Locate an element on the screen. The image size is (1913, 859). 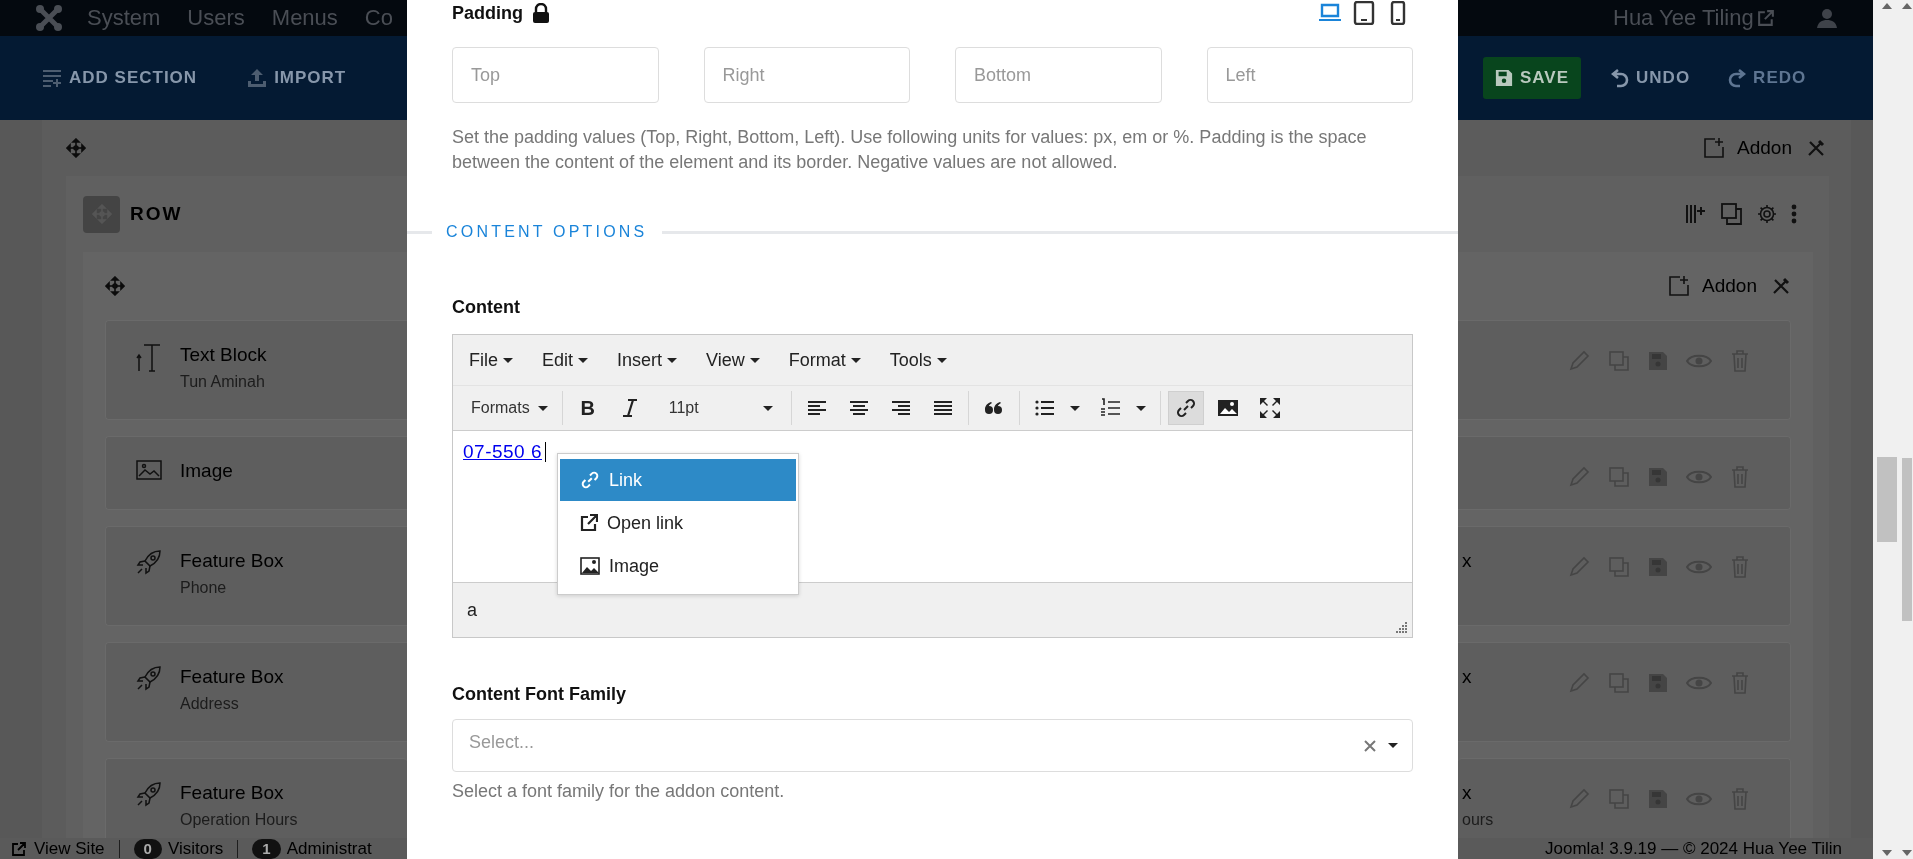
add-column-icon is located at coordinates (1696, 214).